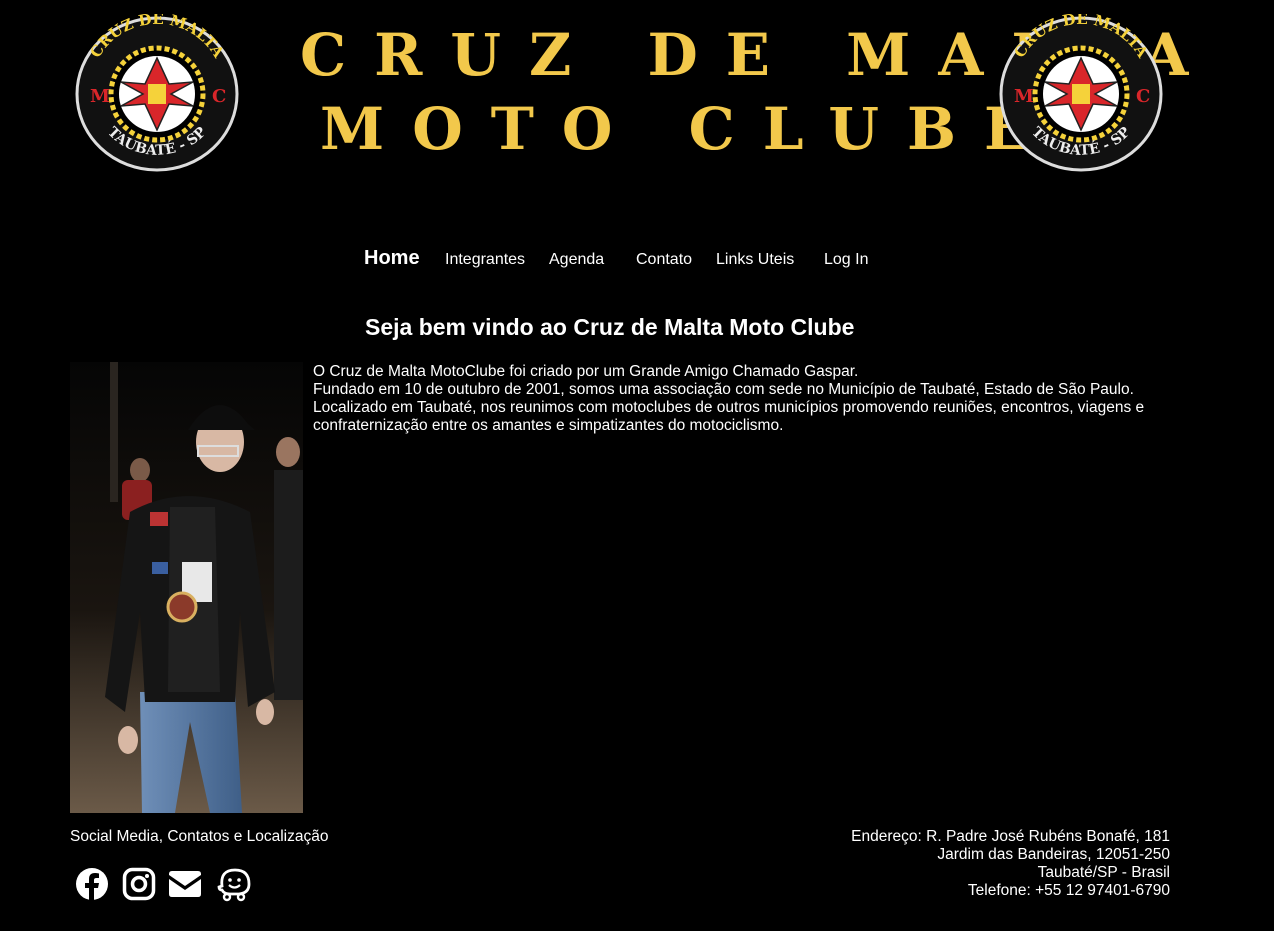 The height and width of the screenshot is (931, 1274). I want to click on club-banner: CRUZ DE MALTA MOTO CLUBE, so click(758, 92).